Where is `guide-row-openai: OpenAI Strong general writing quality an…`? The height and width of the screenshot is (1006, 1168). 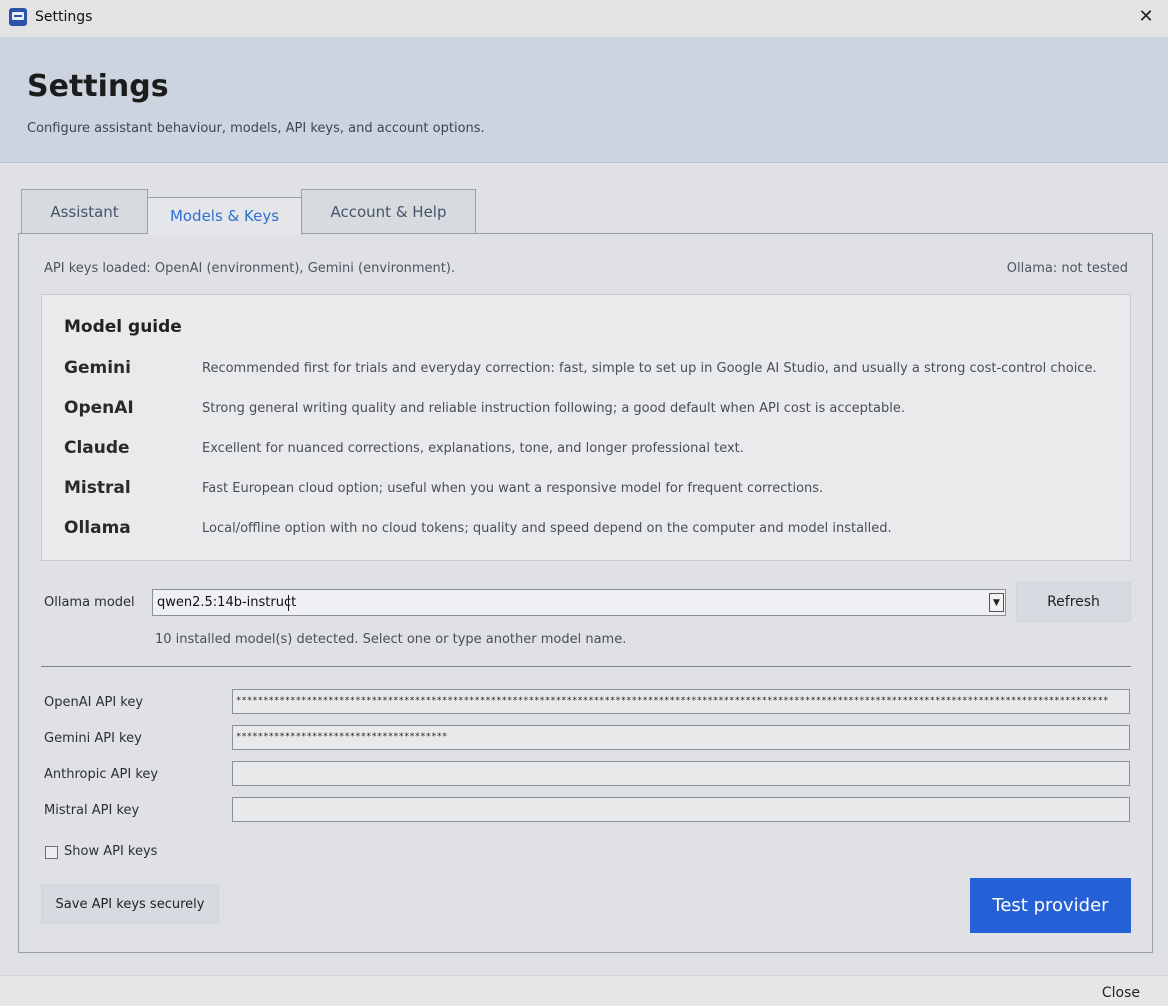 guide-row-openai: OpenAI Strong general writing quality an… is located at coordinates (594, 411).